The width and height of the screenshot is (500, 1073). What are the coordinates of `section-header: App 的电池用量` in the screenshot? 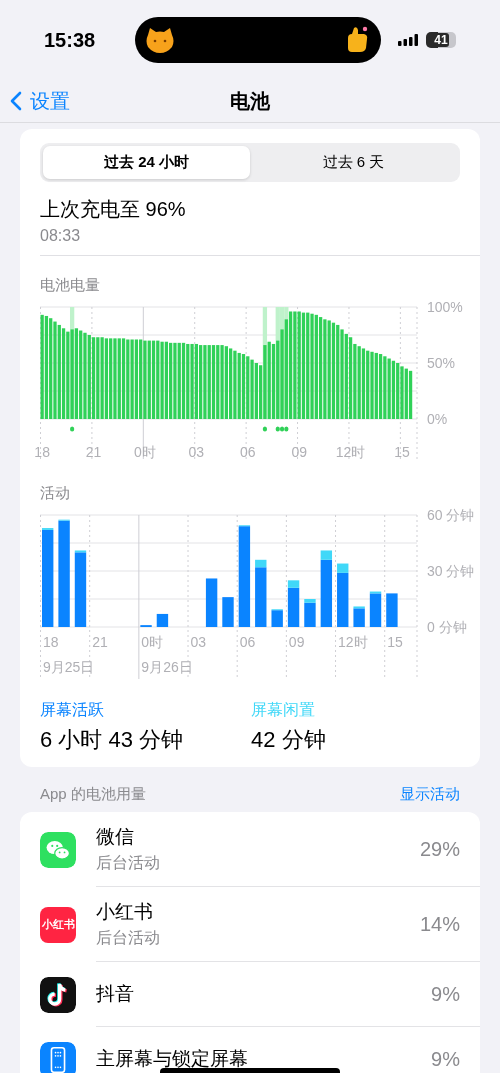 It's located at (93, 794).